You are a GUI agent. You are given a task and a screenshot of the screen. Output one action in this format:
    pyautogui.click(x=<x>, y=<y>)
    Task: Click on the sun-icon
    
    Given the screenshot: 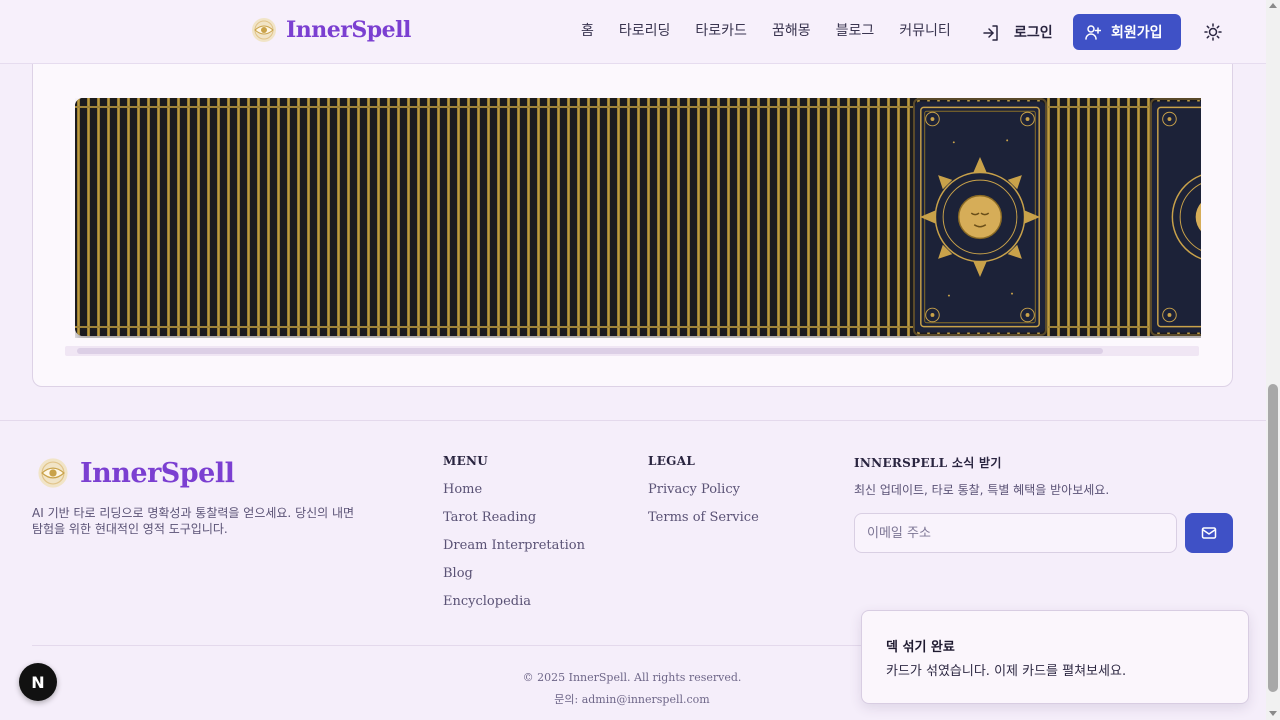 What is the action you would take?
    pyautogui.click(x=1213, y=32)
    